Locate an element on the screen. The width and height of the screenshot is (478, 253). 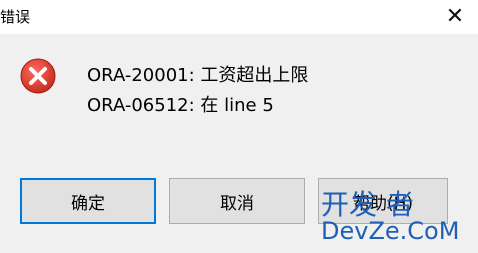
ok-button: 确定 is located at coordinates (88, 201).